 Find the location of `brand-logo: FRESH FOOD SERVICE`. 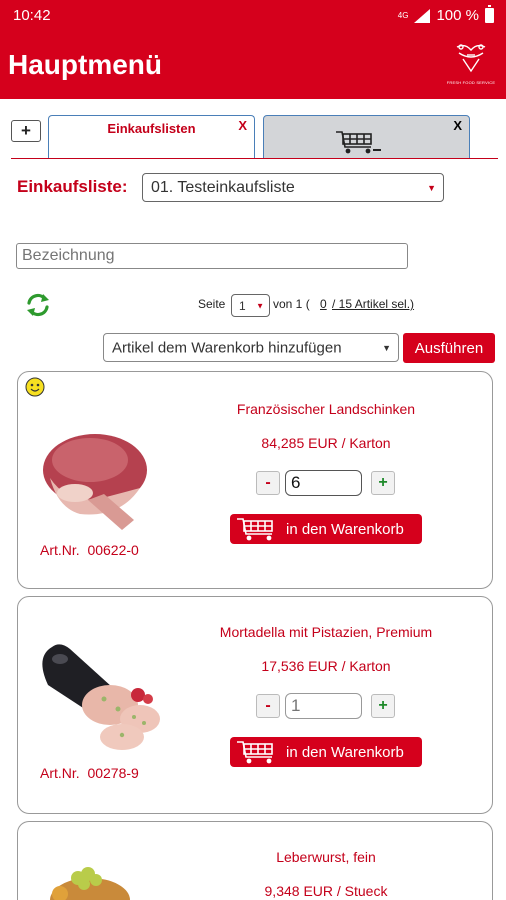

brand-logo: FRESH FOOD SERVICE is located at coordinates (471, 66).